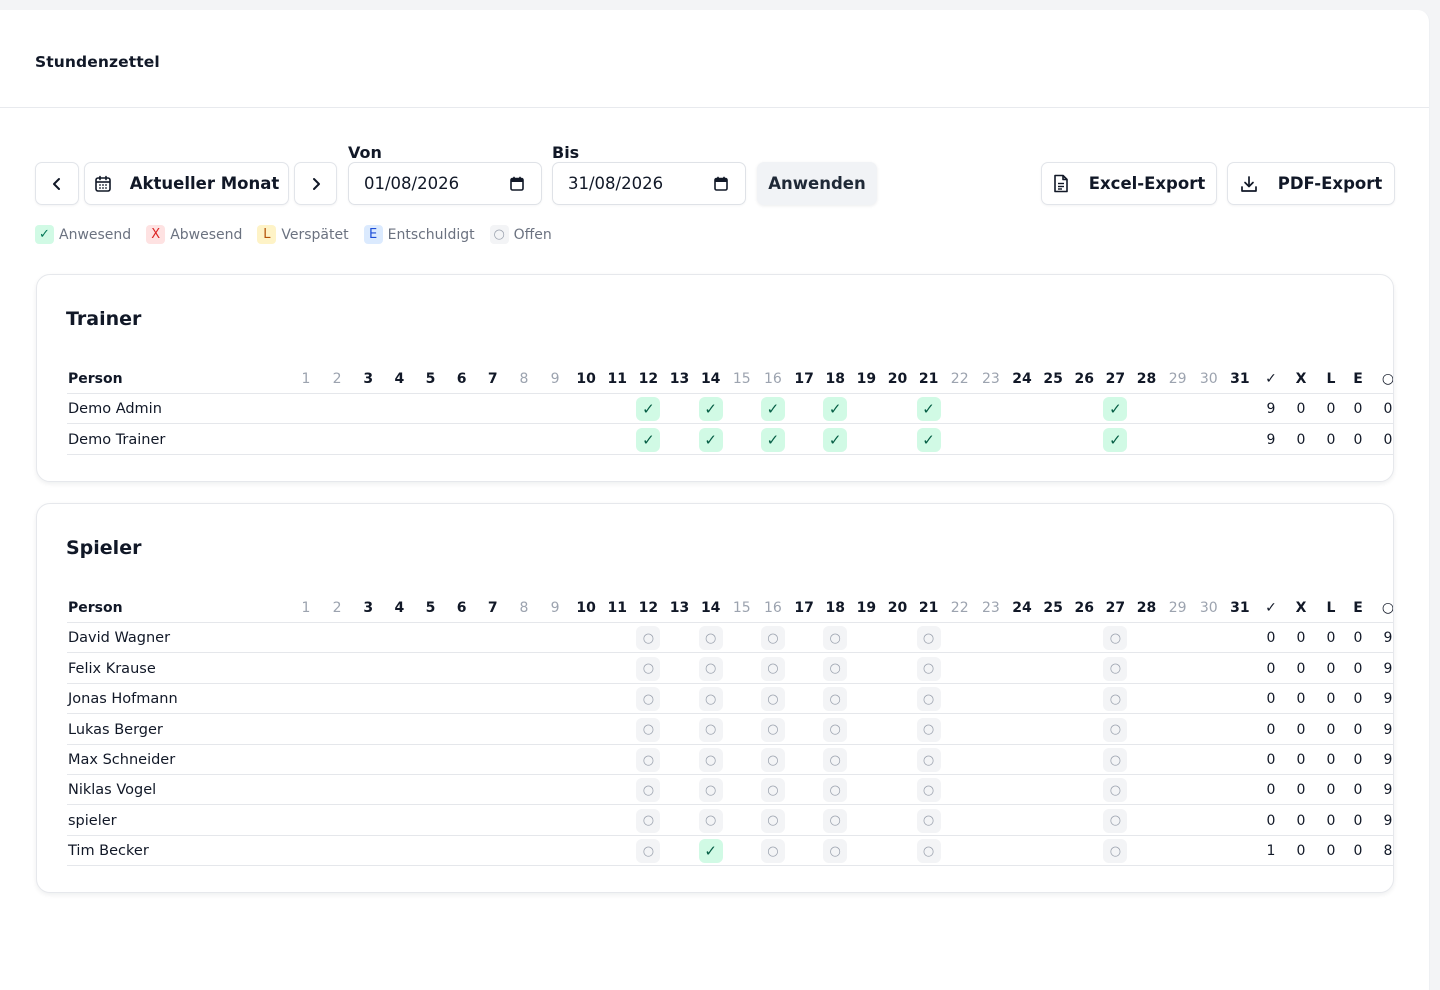 This screenshot has width=1440, height=990. I want to click on from-date-input: 01/08/2026, so click(445, 183).